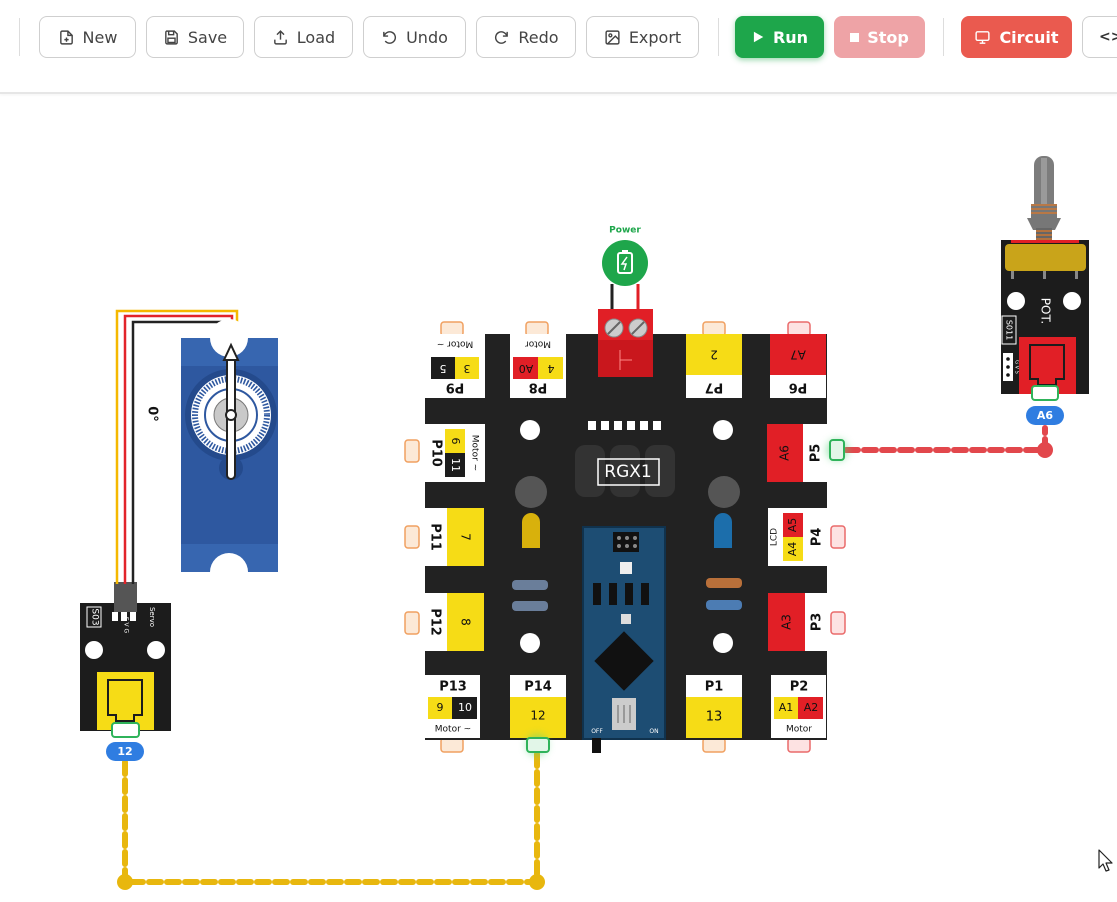  I want to click on save-button-label: Save, so click(207, 37).